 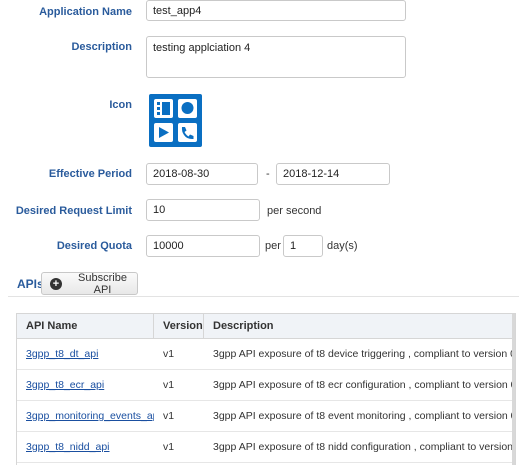 What do you see at coordinates (68, 447) in the screenshot?
I see `api-name-link: 3gpp_t8_nidd_api` at bounding box center [68, 447].